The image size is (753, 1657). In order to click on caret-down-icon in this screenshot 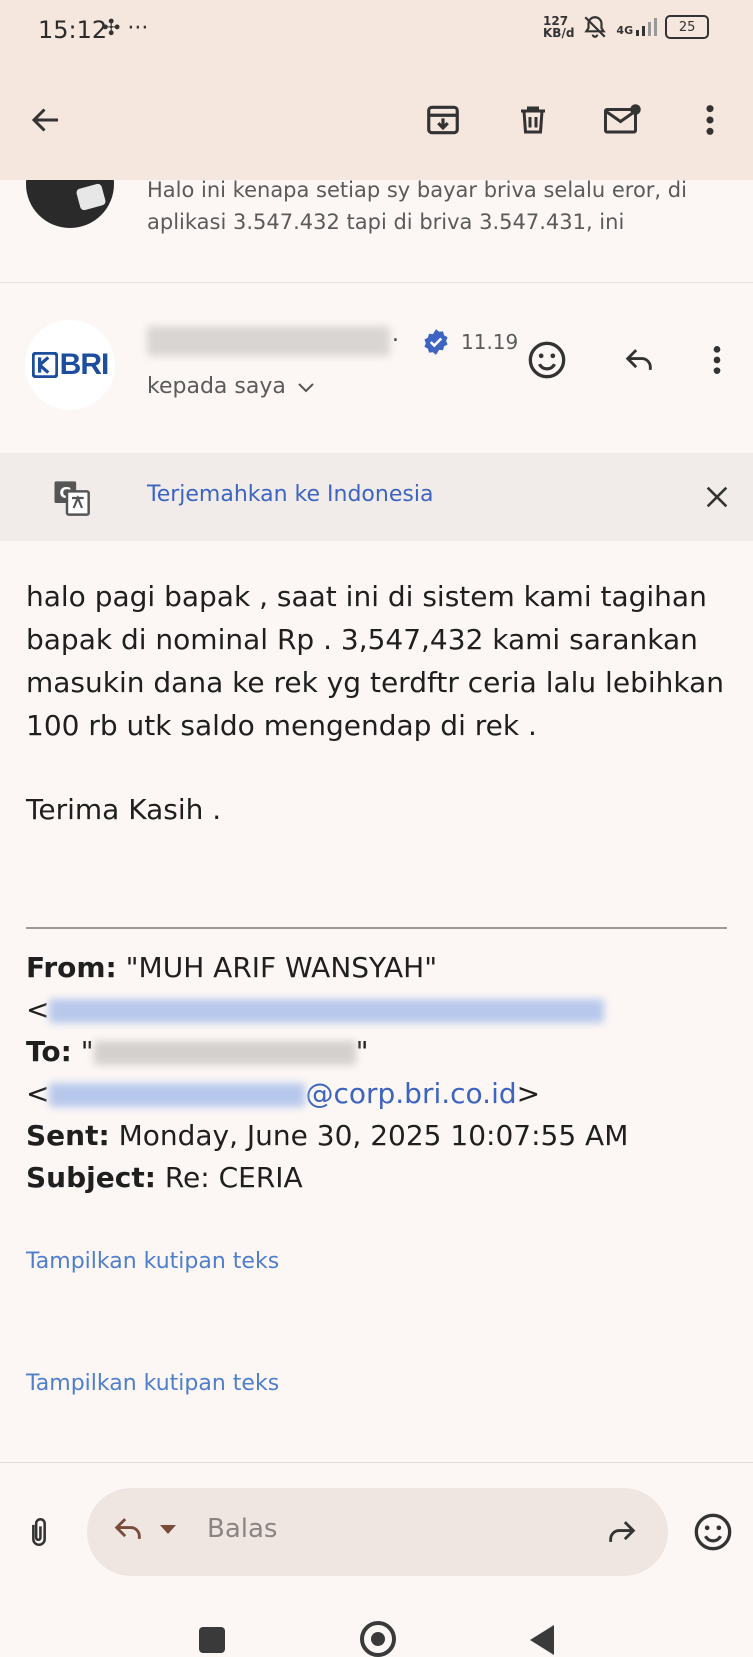, I will do `click(168, 1529)`.